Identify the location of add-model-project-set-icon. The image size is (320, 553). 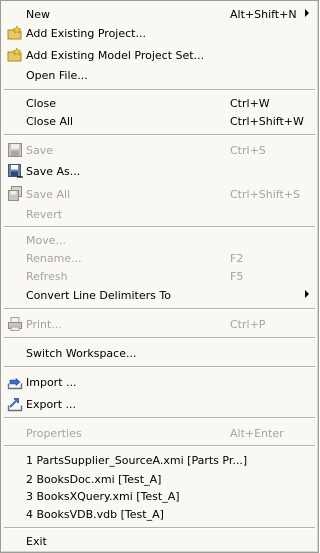
(15, 55).